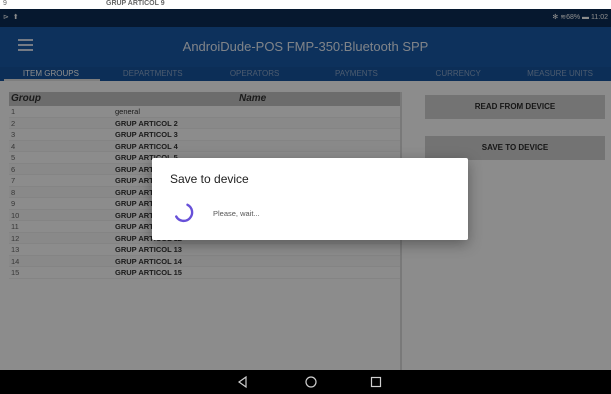 This screenshot has width=611, height=394. Describe the element at coordinates (376, 382) in the screenshot. I see `recents-icon` at that location.